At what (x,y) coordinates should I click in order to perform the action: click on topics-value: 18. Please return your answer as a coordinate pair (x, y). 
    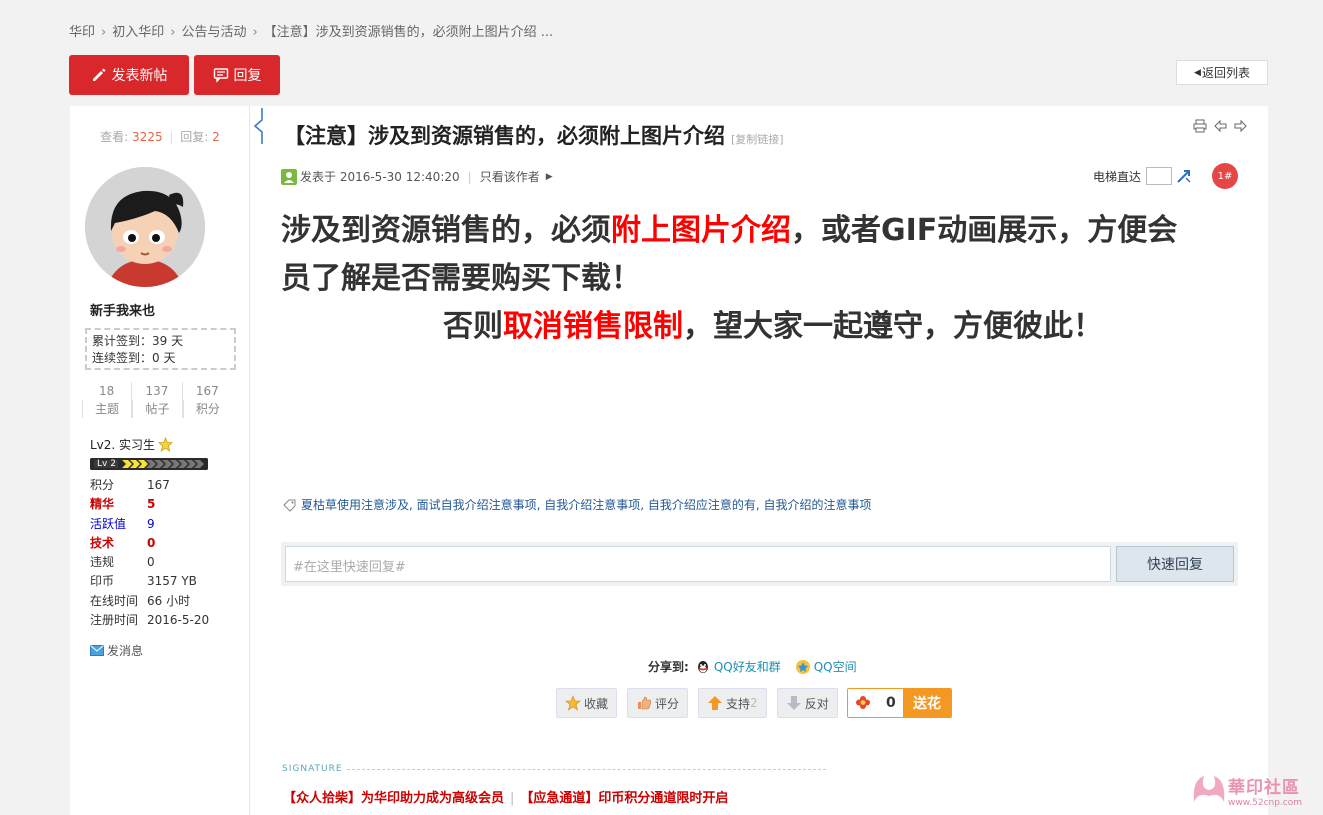
    Looking at the image, I should click on (107, 391).